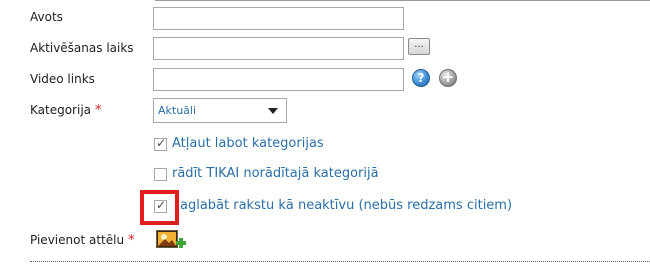 The width and height of the screenshot is (650, 265). What do you see at coordinates (273, 111) in the screenshot?
I see `chevron-down-icon` at bounding box center [273, 111].